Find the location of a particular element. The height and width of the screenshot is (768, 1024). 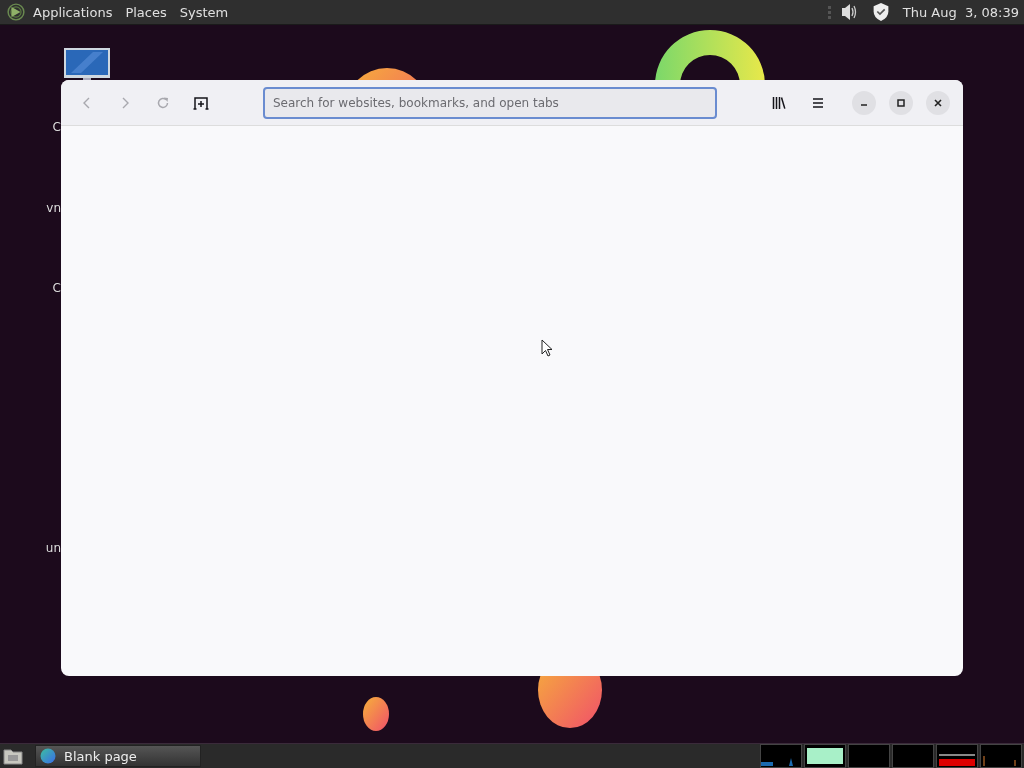

maximize-button is located at coordinates (901, 102).